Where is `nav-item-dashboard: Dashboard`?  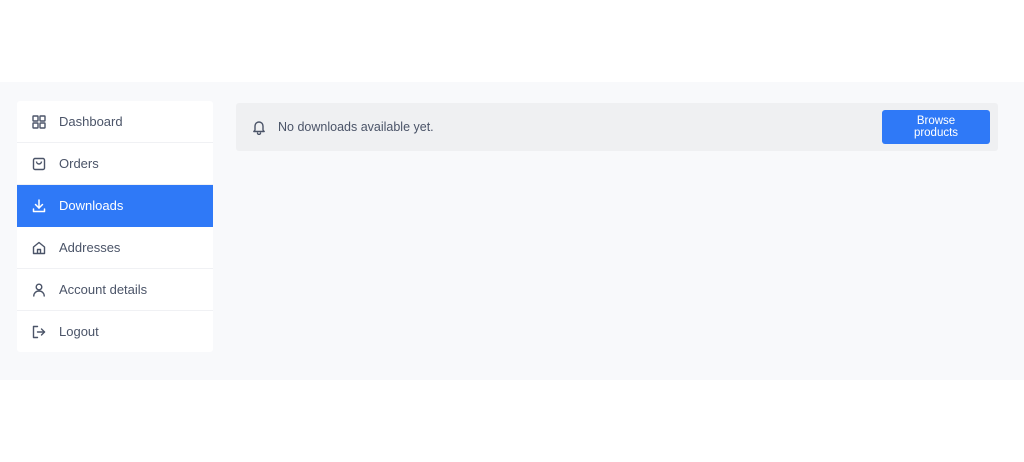 nav-item-dashboard: Dashboard is located at coordinates (115, 122).